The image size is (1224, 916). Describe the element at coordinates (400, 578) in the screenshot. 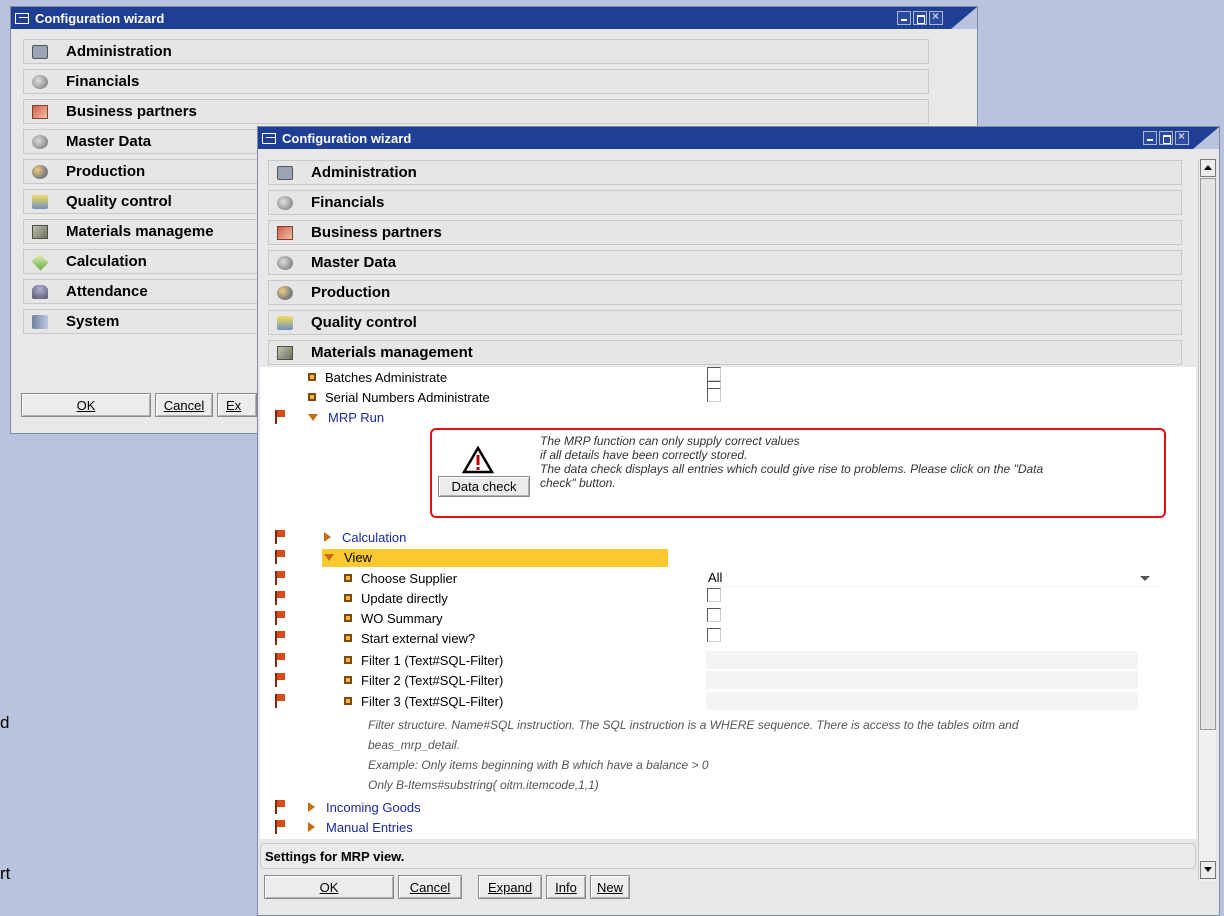

I see `list-item: Choose Supplier` at that location.